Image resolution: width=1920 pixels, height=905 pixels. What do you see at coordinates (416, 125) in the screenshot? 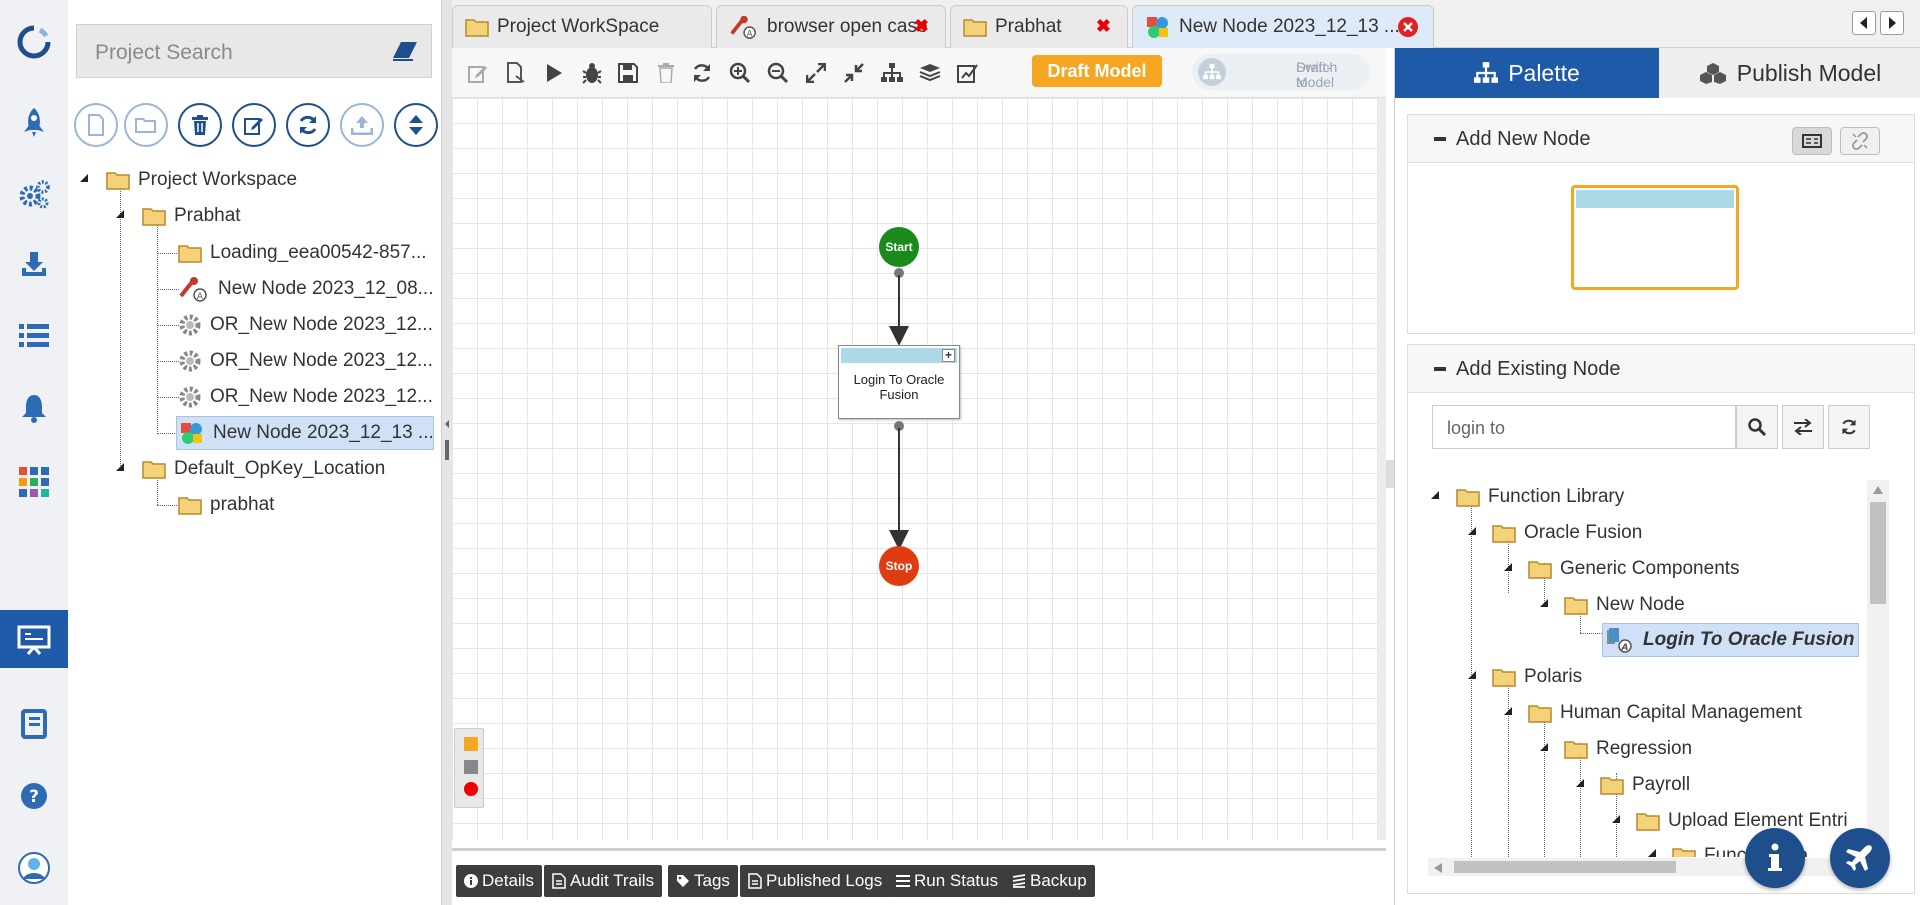
I see `expand-collapse-button` at bounding box center [416, 125].